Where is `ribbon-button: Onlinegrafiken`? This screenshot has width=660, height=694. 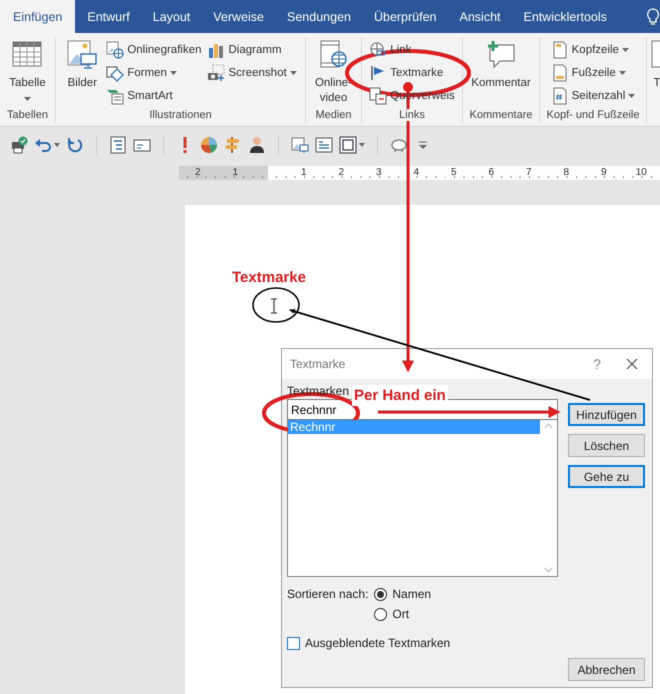 ribbon-button: Onlinegrafiken is located at coordinates (154, 50).